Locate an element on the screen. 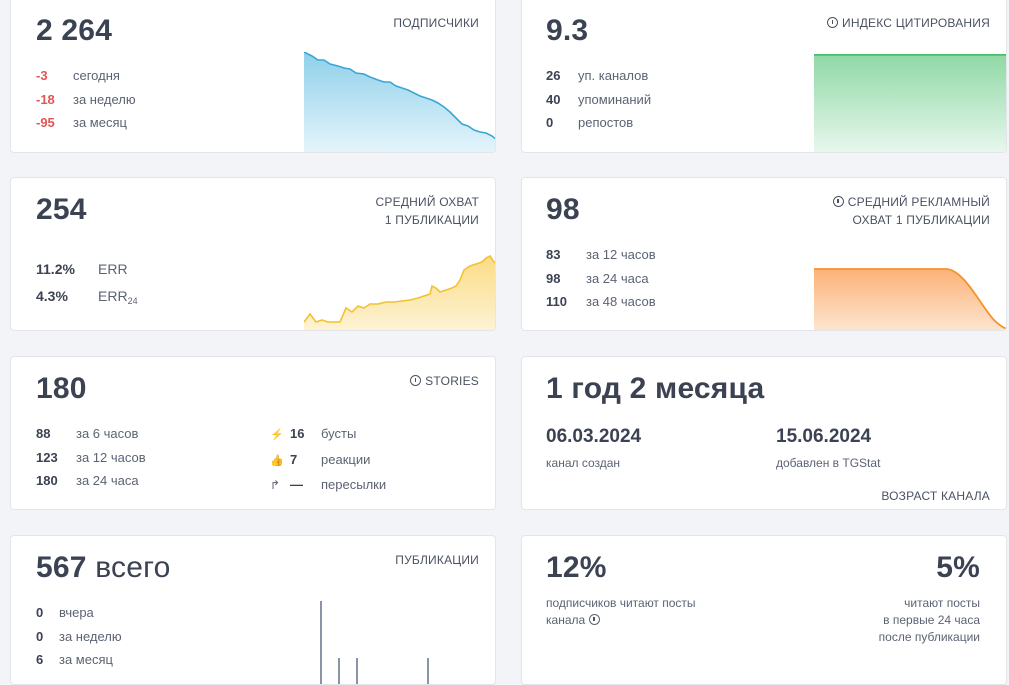 The width and height of the screenshot is (1009, 685). engagement-left-value: 12% is located at coordinates (576, 567).